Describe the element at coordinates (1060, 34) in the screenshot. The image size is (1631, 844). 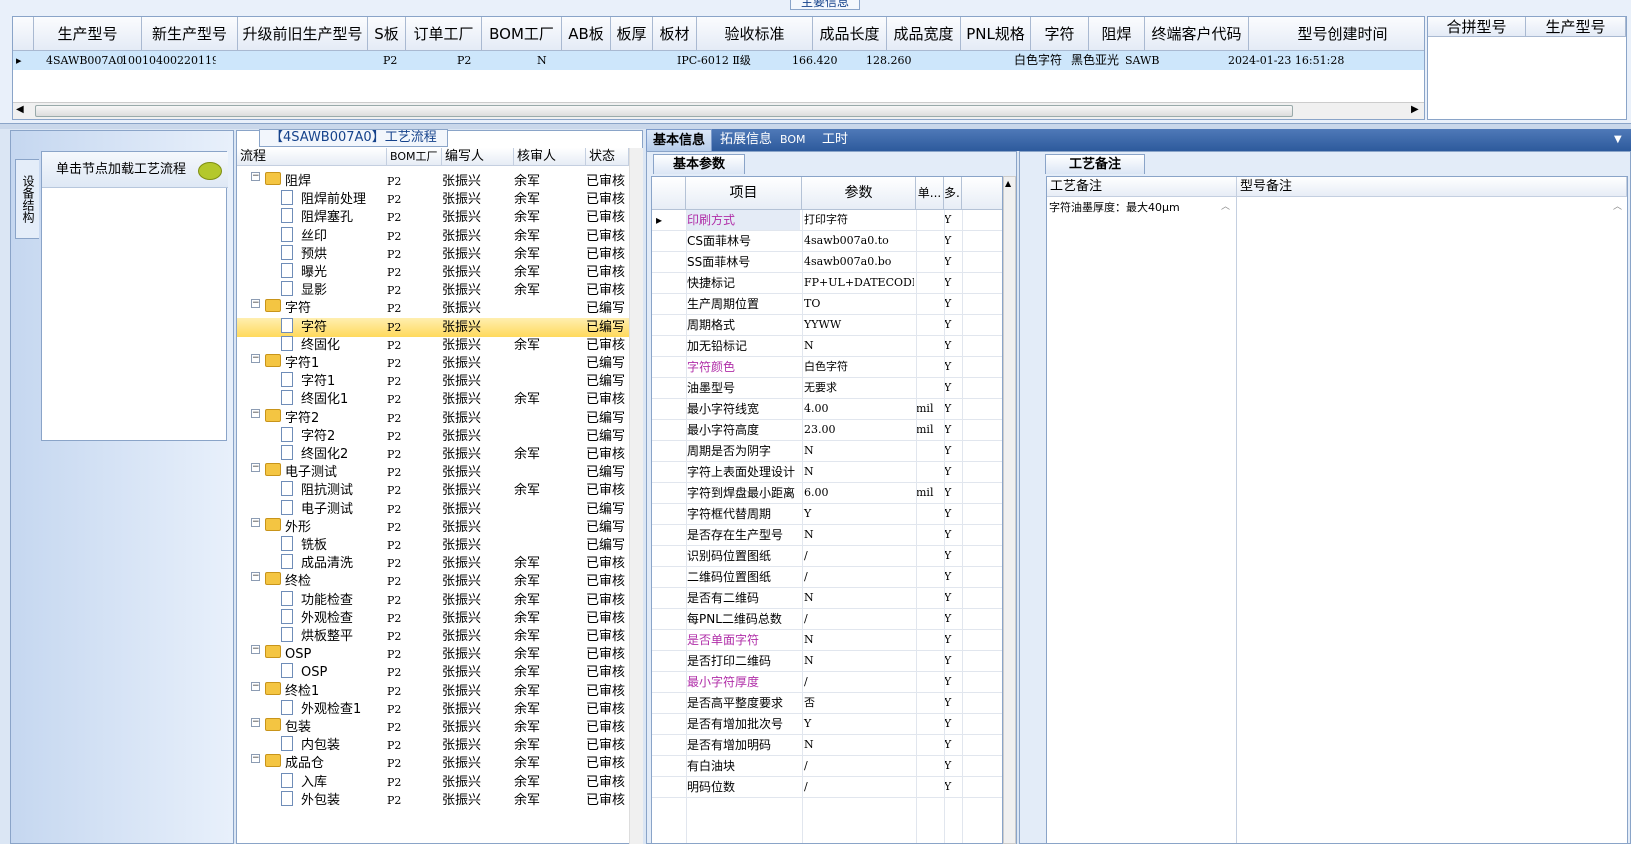
I see `col-header: 字符` at that location.